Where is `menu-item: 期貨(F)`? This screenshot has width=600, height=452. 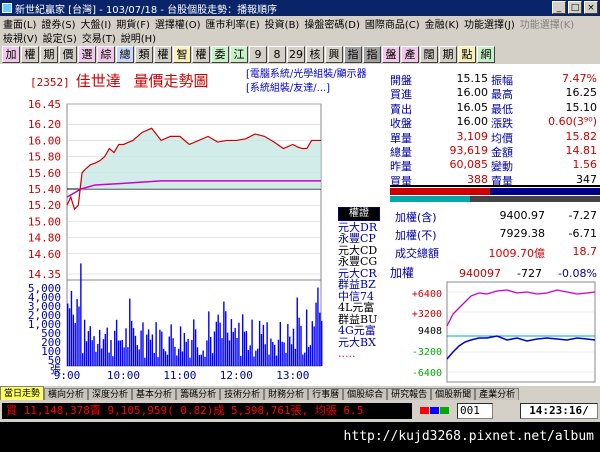 menu-item: 期貨(F) is located at coordinates (133, 23).